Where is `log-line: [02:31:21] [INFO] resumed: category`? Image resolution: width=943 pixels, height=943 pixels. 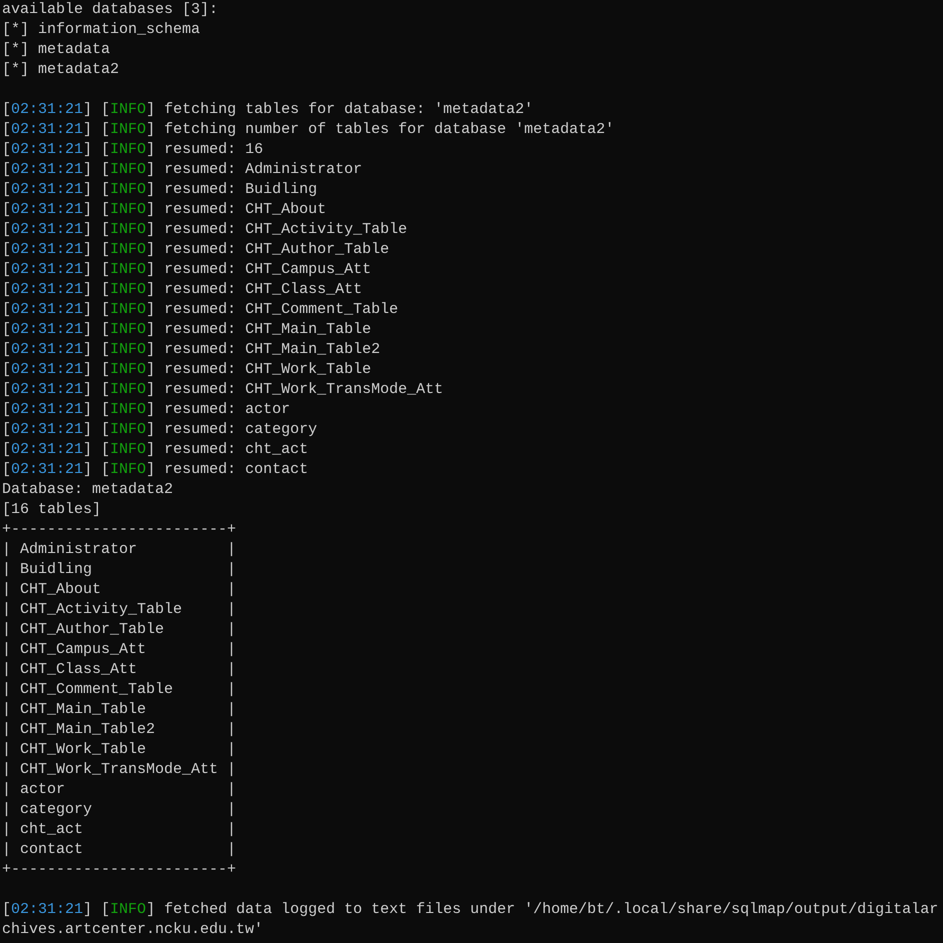 log-line: [02:31:21] [INFO] resumed: category is located at coordinates (160, 429).